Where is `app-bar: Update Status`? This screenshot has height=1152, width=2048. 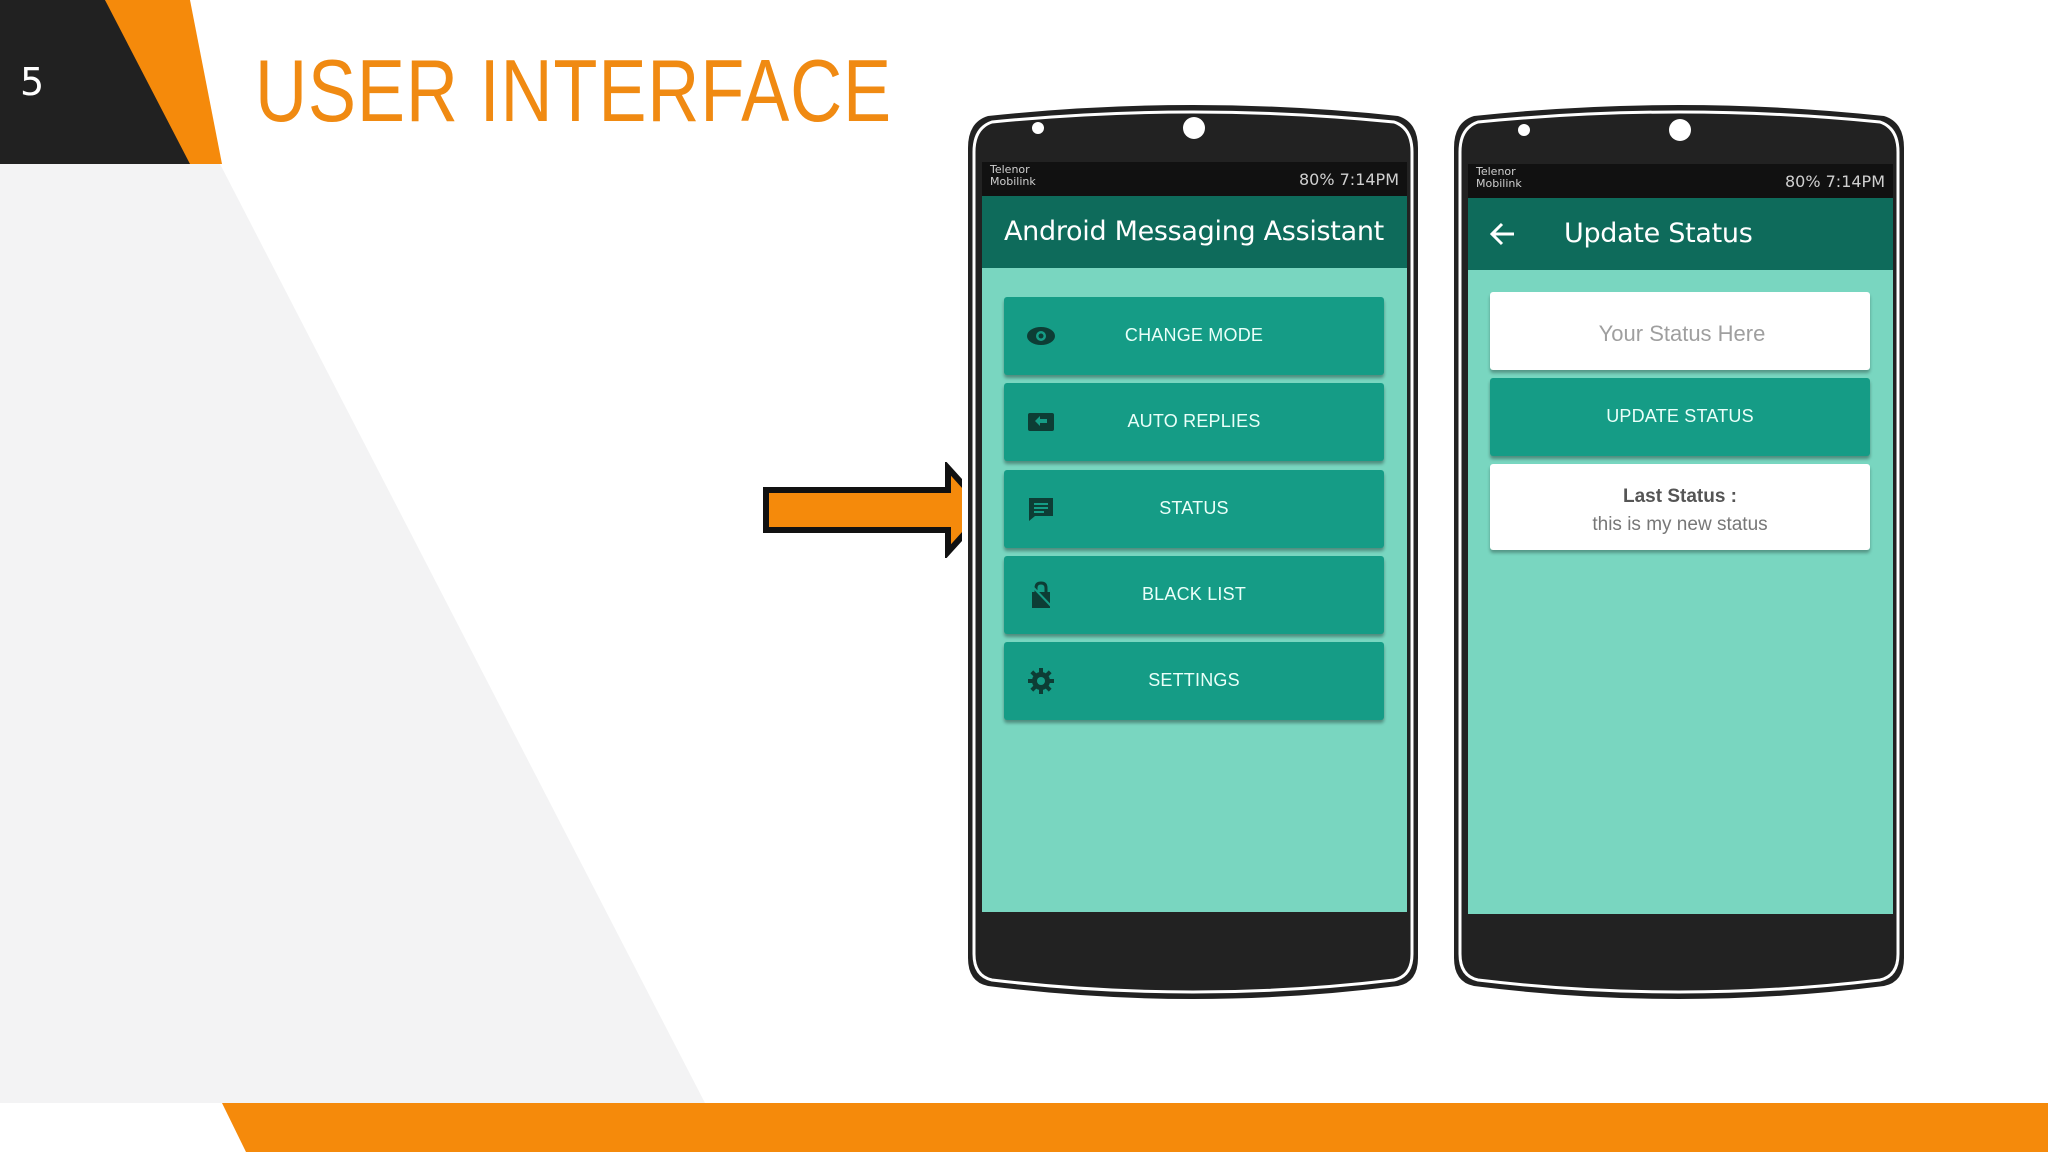
app-bar: Update Status is located at coordinates (1680, 234).